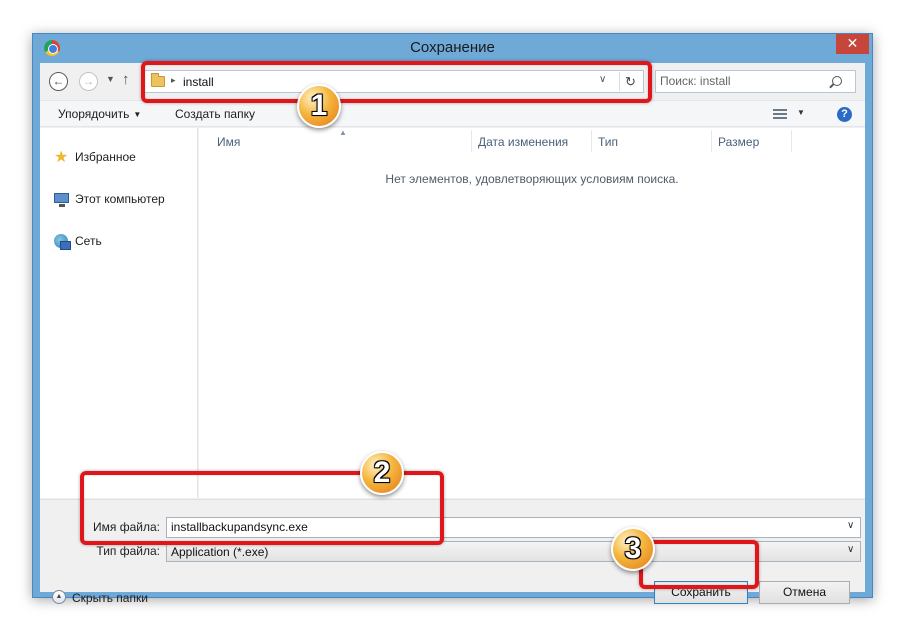 The image size is (906, 631). Describe the element at coordinates (94, 114) in the screenshot. I see `organize-label: Упорядочить` at that location.